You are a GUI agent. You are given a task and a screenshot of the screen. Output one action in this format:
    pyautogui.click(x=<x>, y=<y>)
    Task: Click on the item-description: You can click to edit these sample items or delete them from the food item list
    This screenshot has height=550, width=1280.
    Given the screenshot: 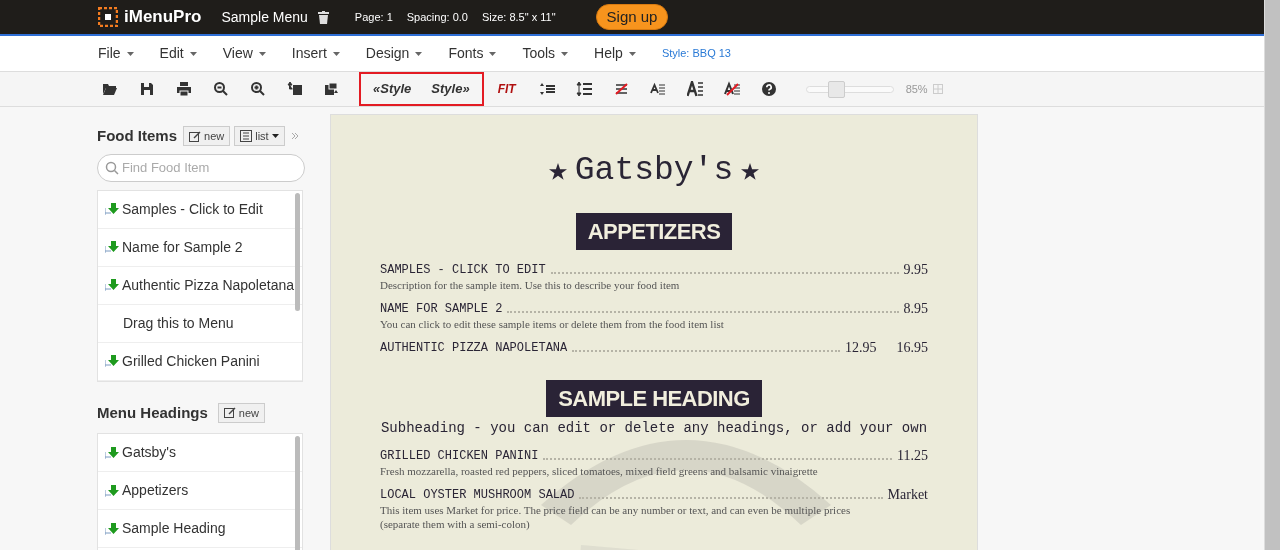 What is the action you would take?
    pyautogui.click(x=654, y=324)
    